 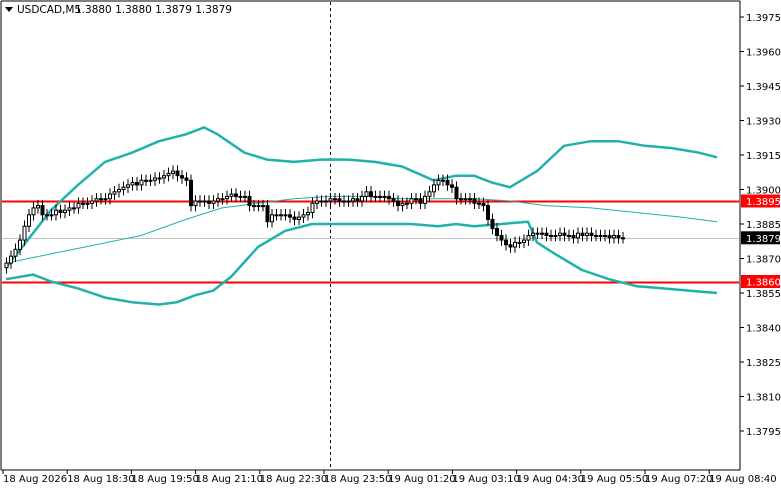 I want to click on time-tick-label: 18 Aug 23:50, so click(x=357, y=479).